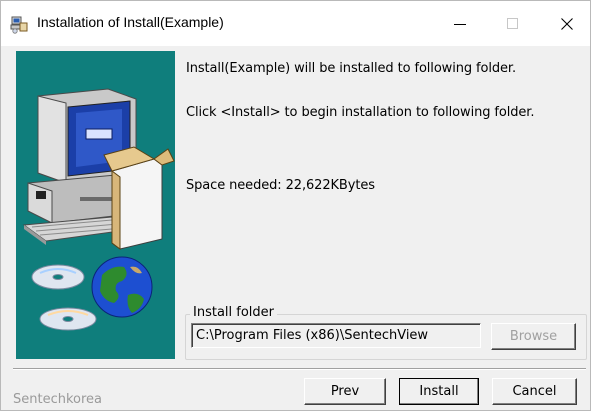 Image resolution: width=591 pixels, height=411 pixels. Describe the element at coordinates (295, 23) in the screenshot. I see `title-bar: Installation of Install(Example)` at that location.